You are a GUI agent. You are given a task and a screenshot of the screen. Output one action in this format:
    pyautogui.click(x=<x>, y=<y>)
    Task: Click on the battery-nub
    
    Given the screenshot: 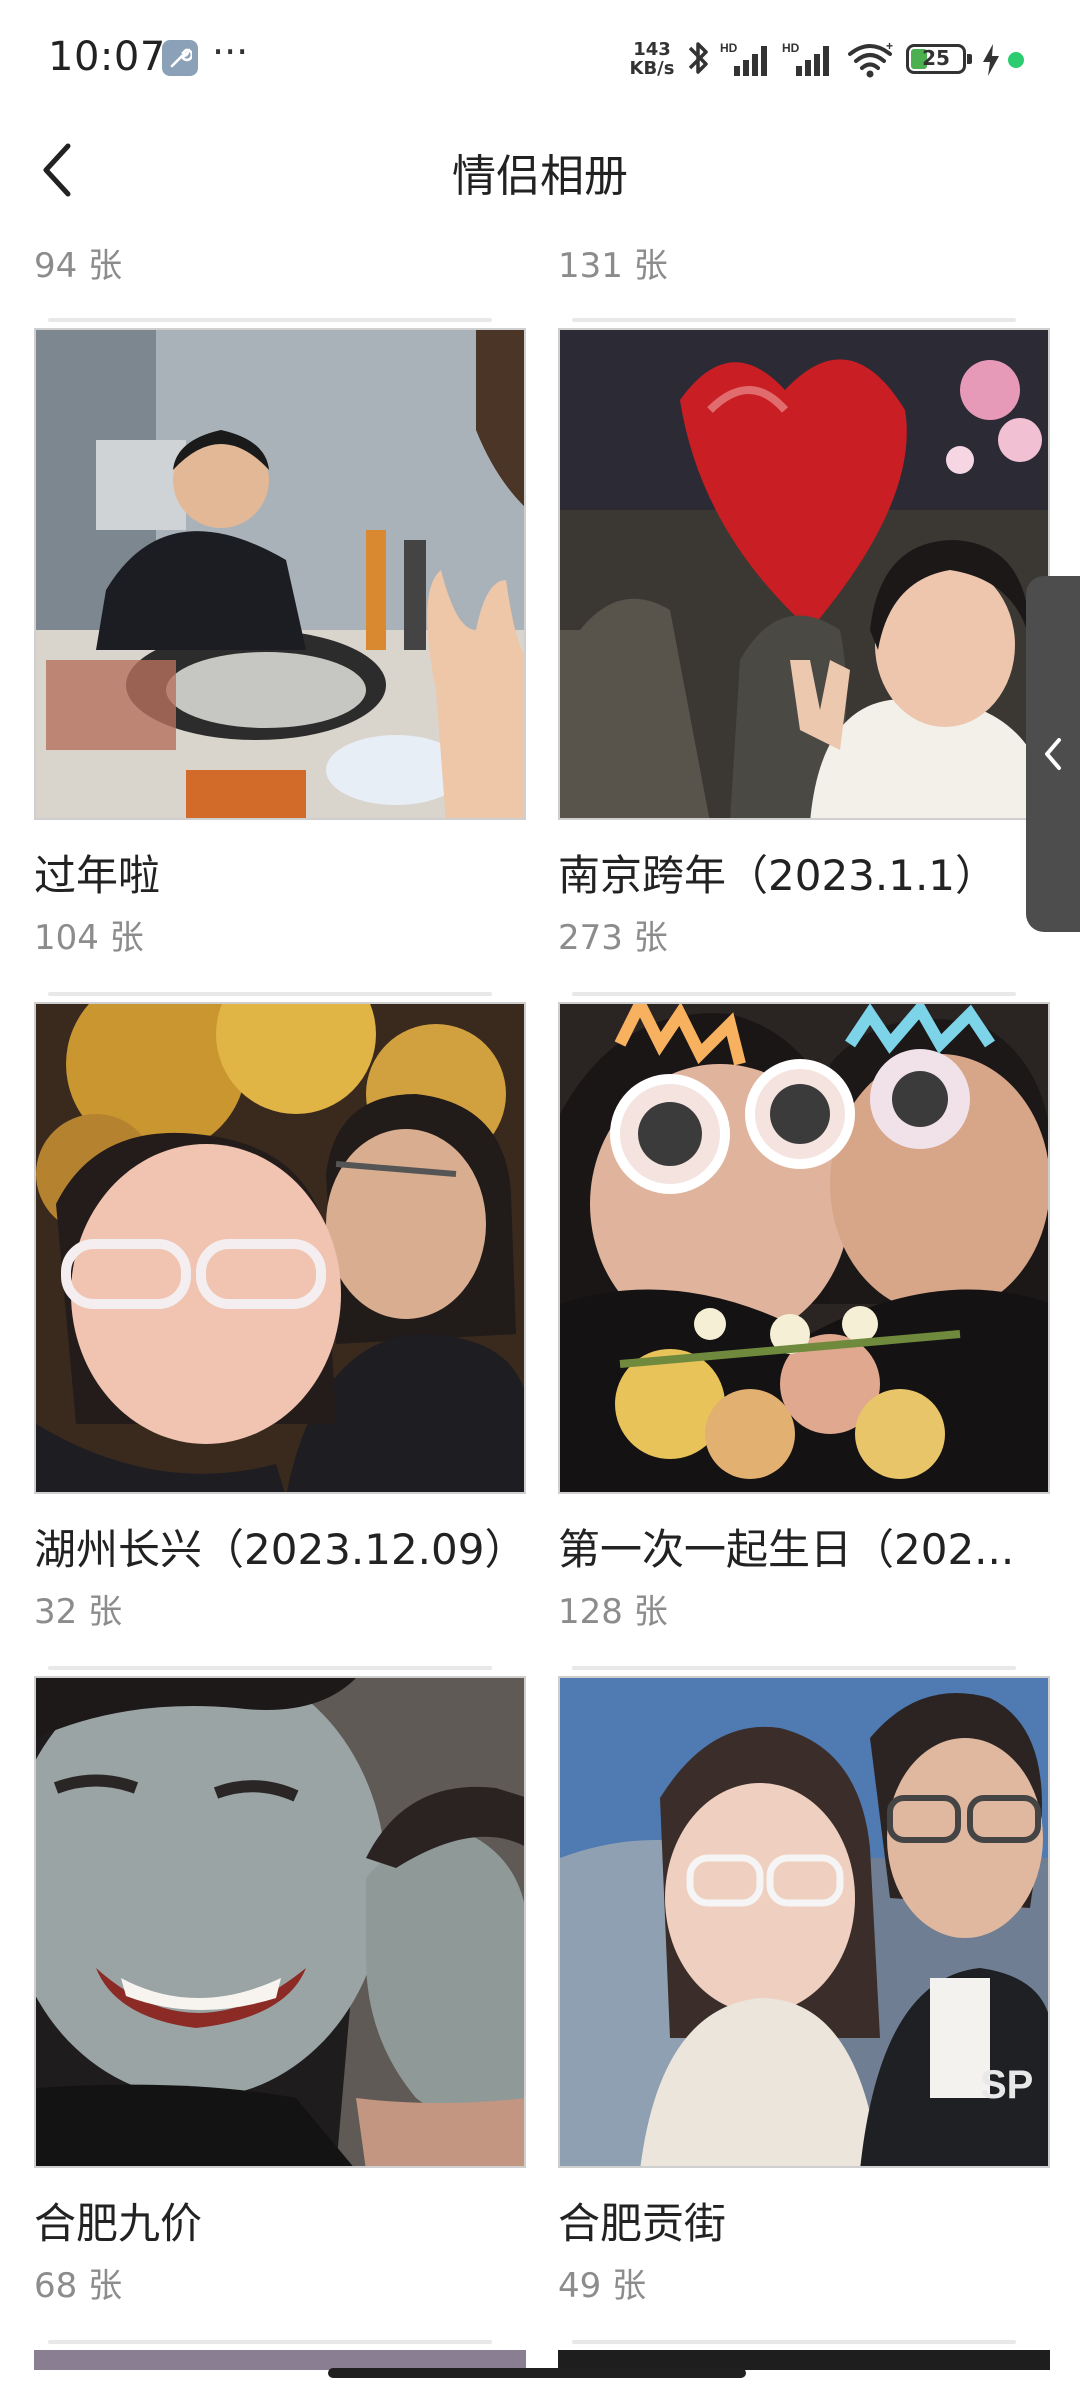 What is the action you would take?
    pyautogui.click(x=969, y=59)
    